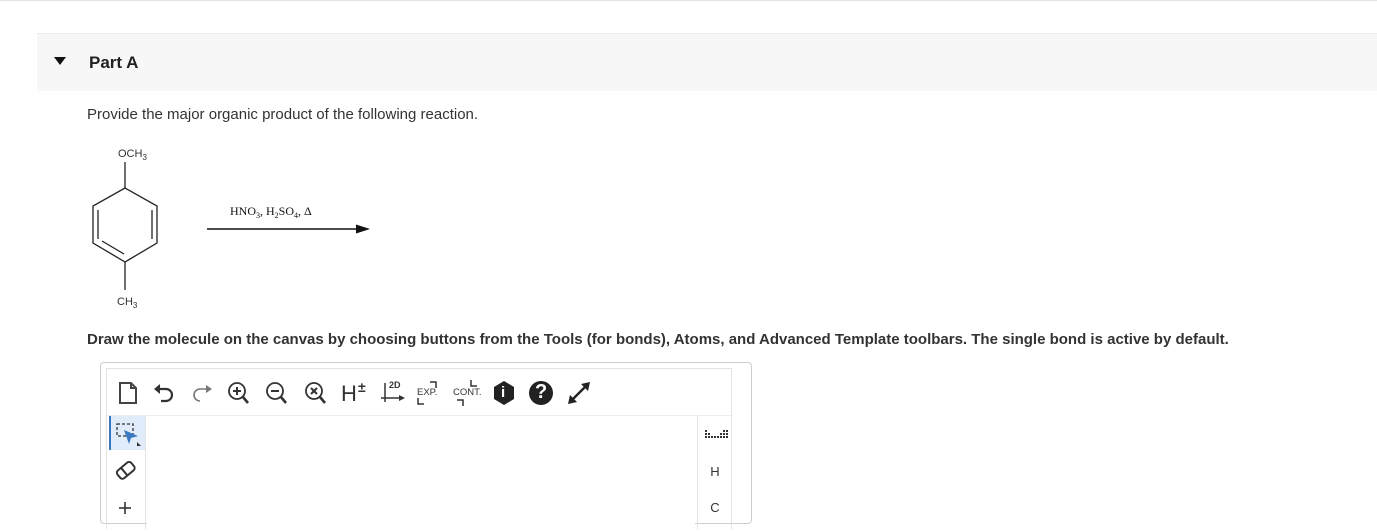 The height and width of the screenshot is (531, 1377). What do you see at coordinates (688, 0) in the screenshot?
I see `top-divider` at bounding box center [688, 0].